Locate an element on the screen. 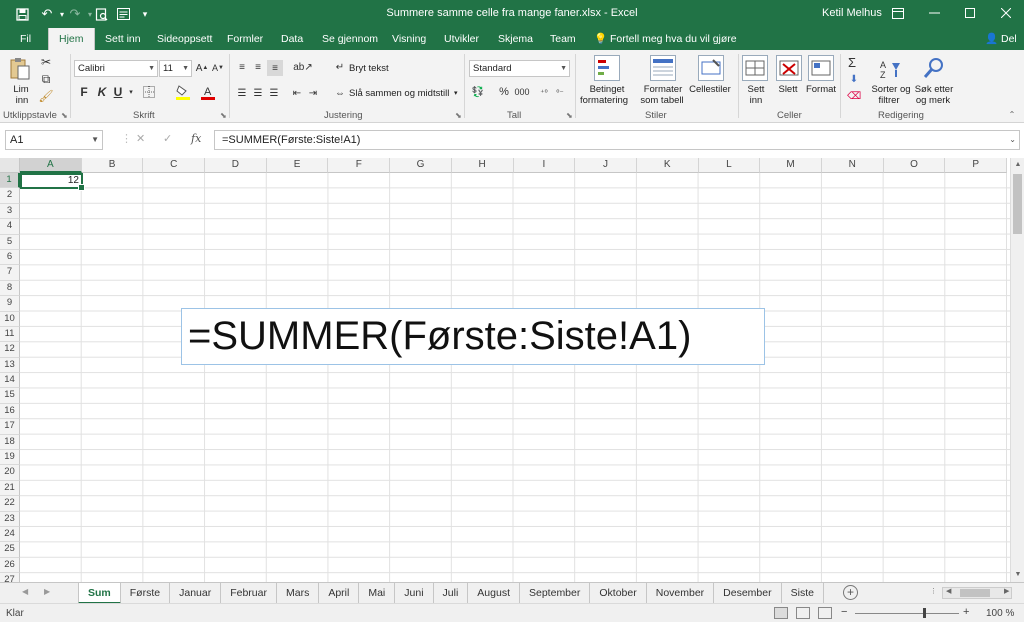 The width and height of the screenshot is (1024, 622). page-layout-view-icon is located at coordinates (803, 613).